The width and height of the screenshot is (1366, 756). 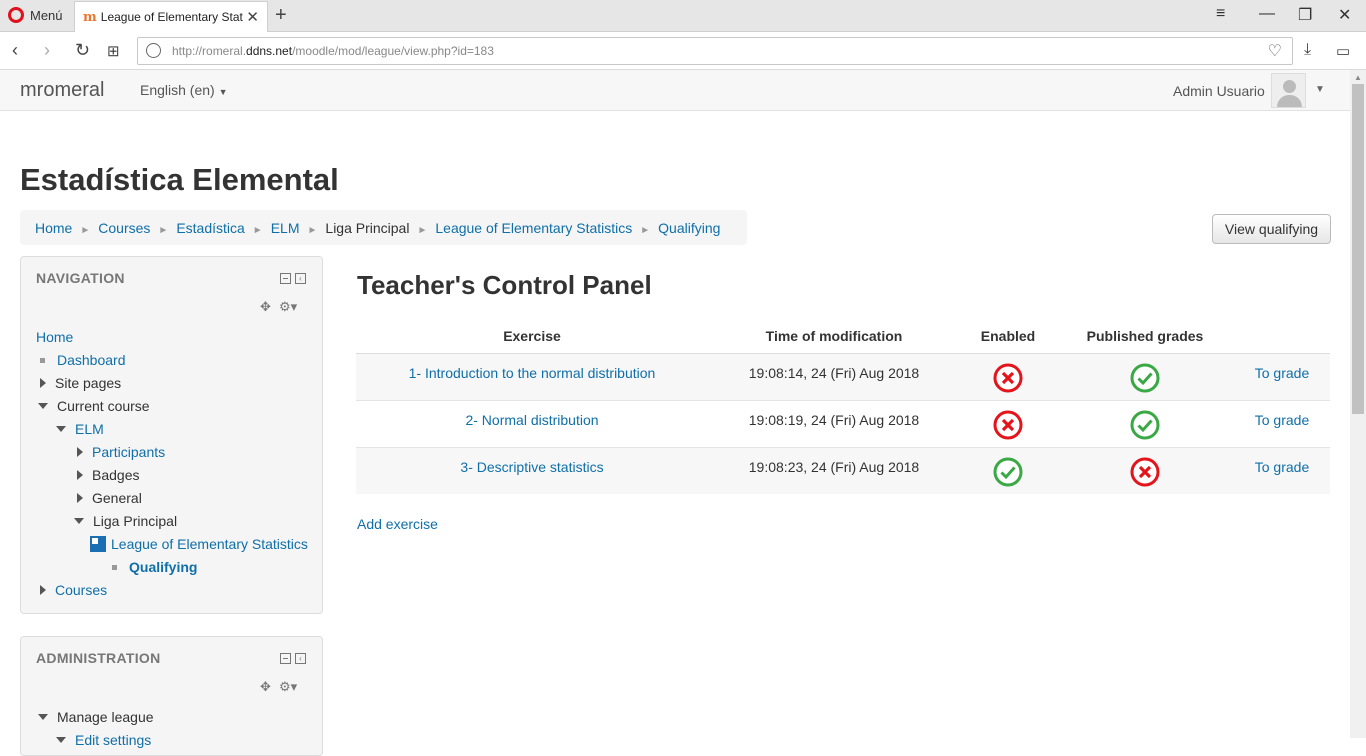 What do you see at coordinates (35, 15) in the screenshot?
I see `opera-menu-button: Menú` at bounding box center [35, 15].